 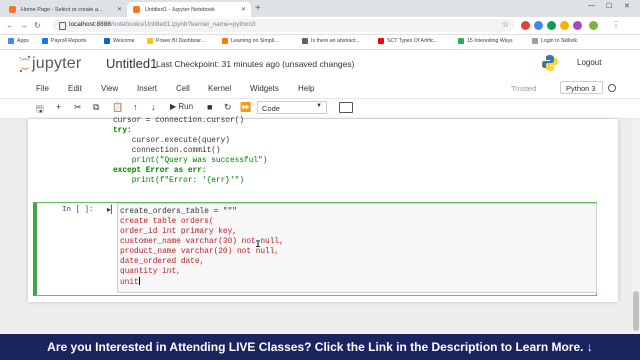 I want to click on python-logo-icon, so click(x=550, y=63).